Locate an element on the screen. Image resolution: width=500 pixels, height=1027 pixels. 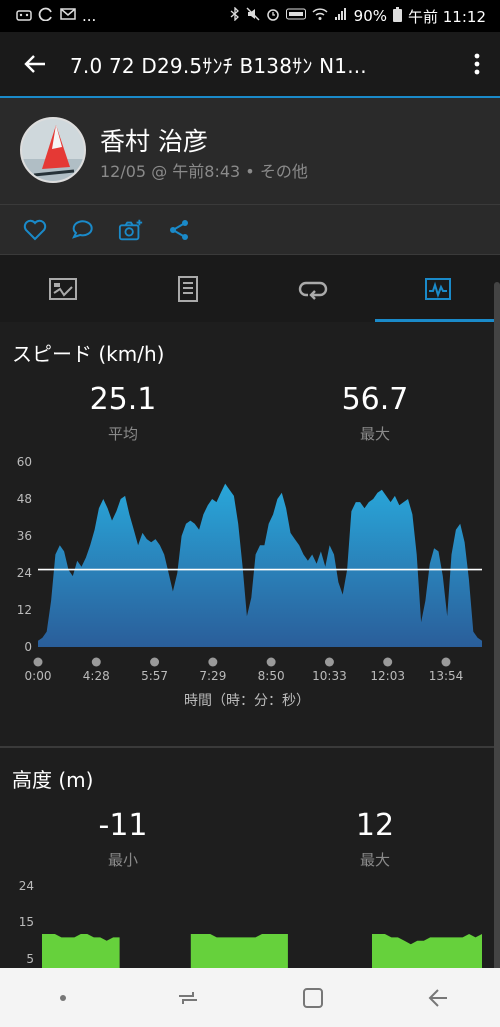
altitude-min-label: 最小 is located at coordinates (122, 860).